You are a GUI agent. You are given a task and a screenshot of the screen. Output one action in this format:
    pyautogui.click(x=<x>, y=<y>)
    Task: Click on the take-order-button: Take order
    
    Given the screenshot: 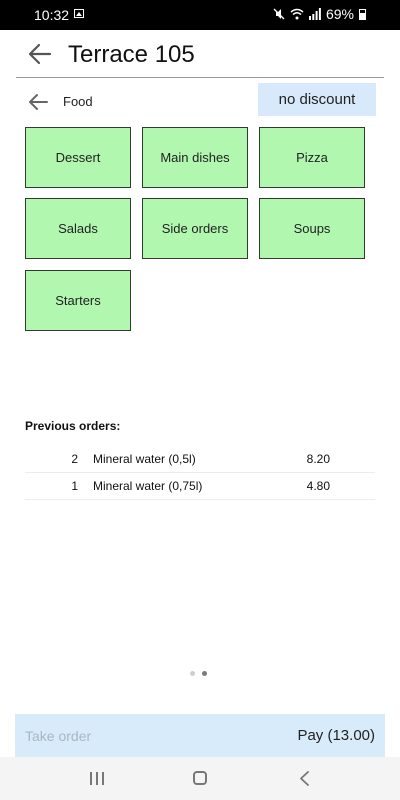 What is the action you would take?
    pyautogui.click(x=58, y=736)
    